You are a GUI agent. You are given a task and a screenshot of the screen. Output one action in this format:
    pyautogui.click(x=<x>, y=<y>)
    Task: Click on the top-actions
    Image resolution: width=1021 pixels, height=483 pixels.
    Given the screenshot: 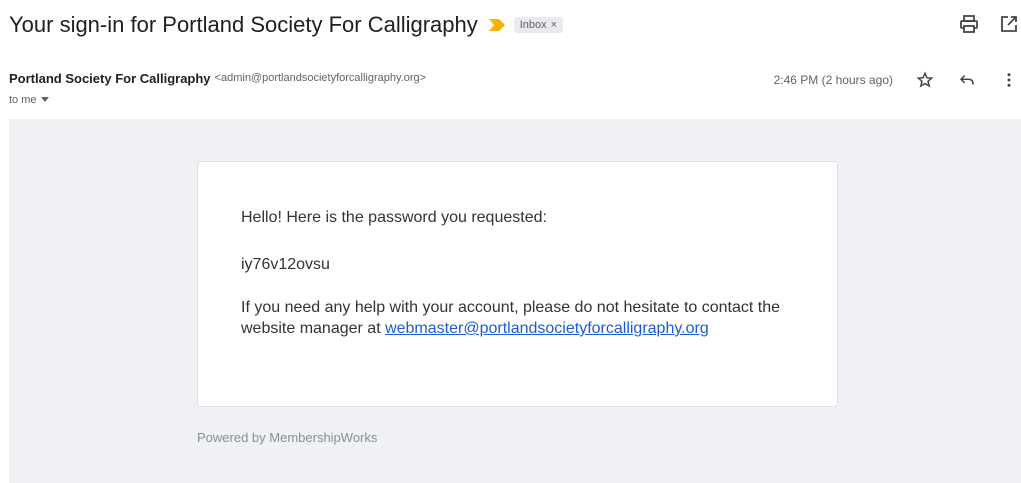 What is the action you would take?
    pyautogui.click(x=989, y=24)
    